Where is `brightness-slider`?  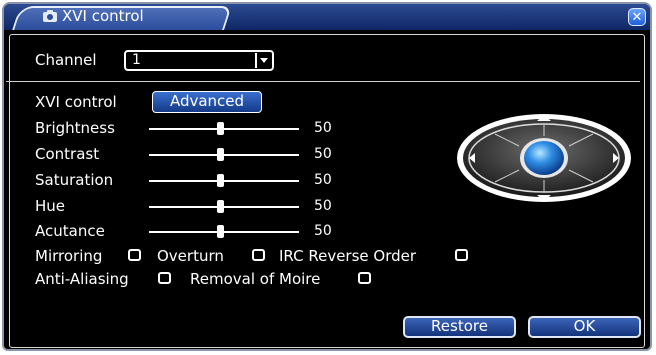 brightness-slider is located at coordinates (224, 128).